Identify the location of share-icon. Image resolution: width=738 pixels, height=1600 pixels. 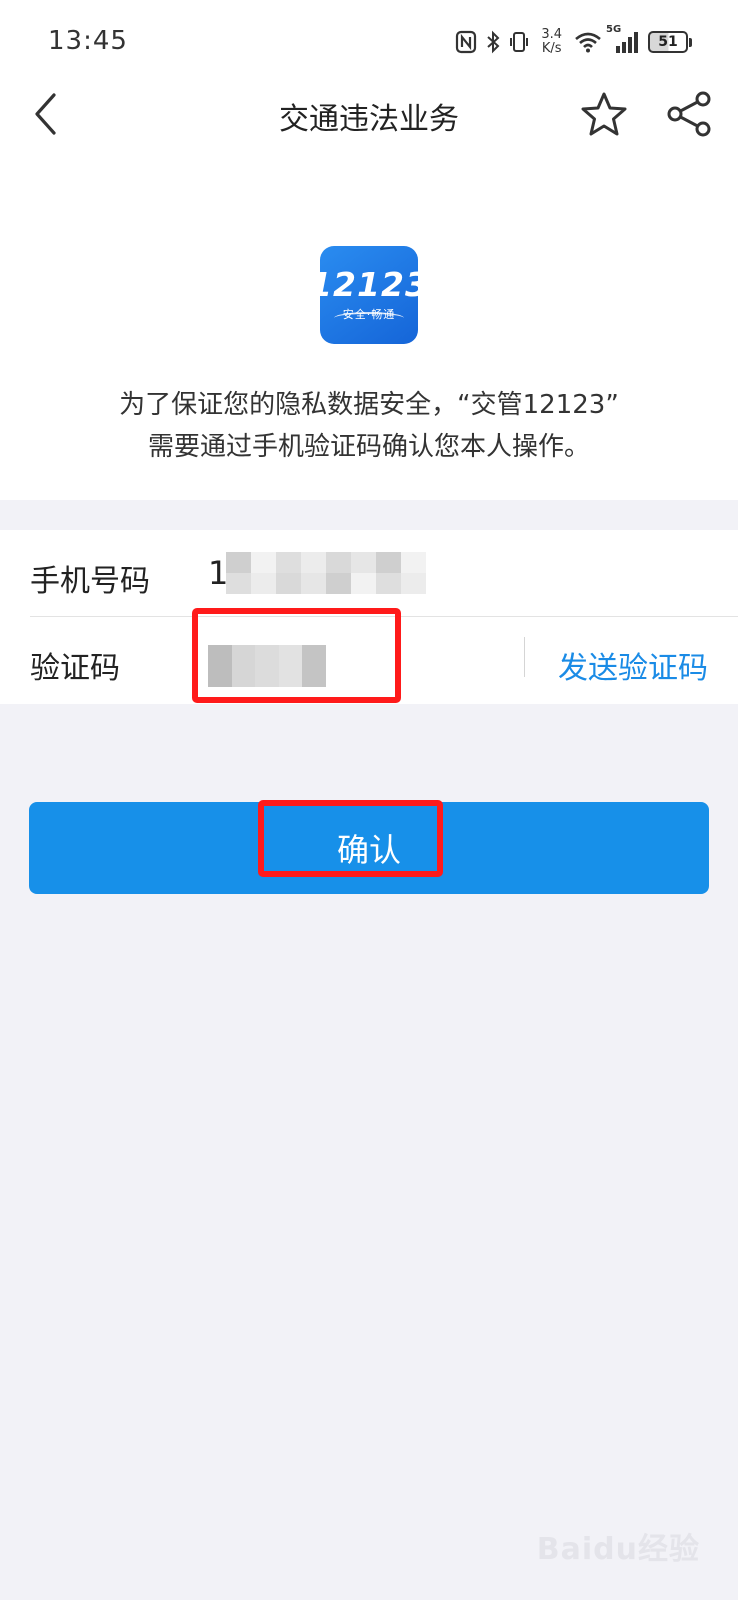
(689, 114).